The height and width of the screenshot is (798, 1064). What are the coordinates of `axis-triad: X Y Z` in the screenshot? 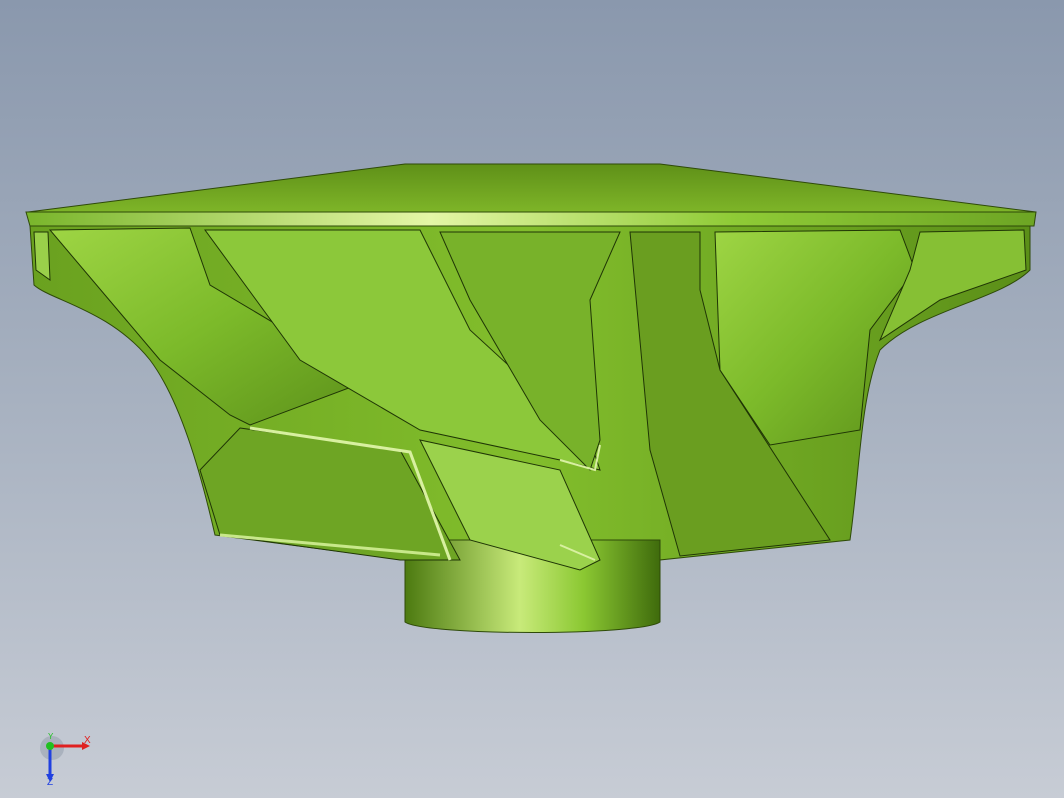 It's located at (73, 760).